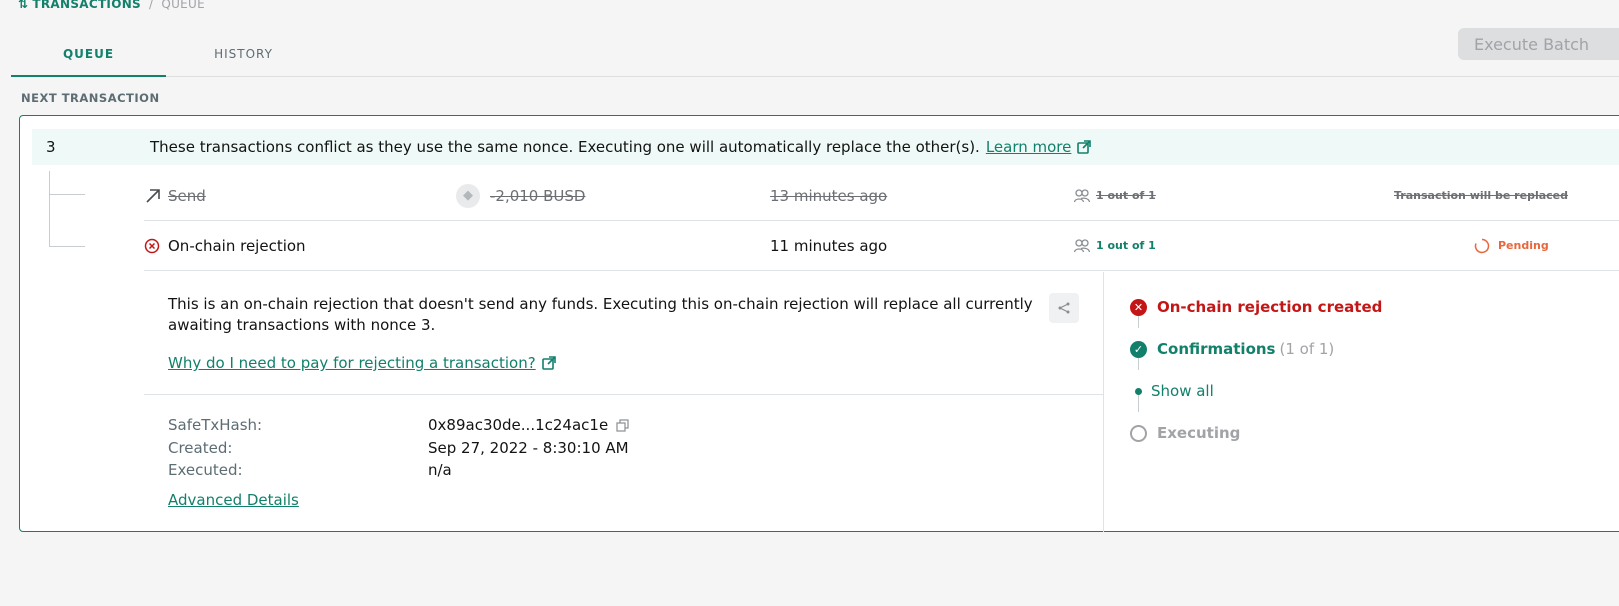  I want to click on timeline-executing: Executing, so click(1185, 433).